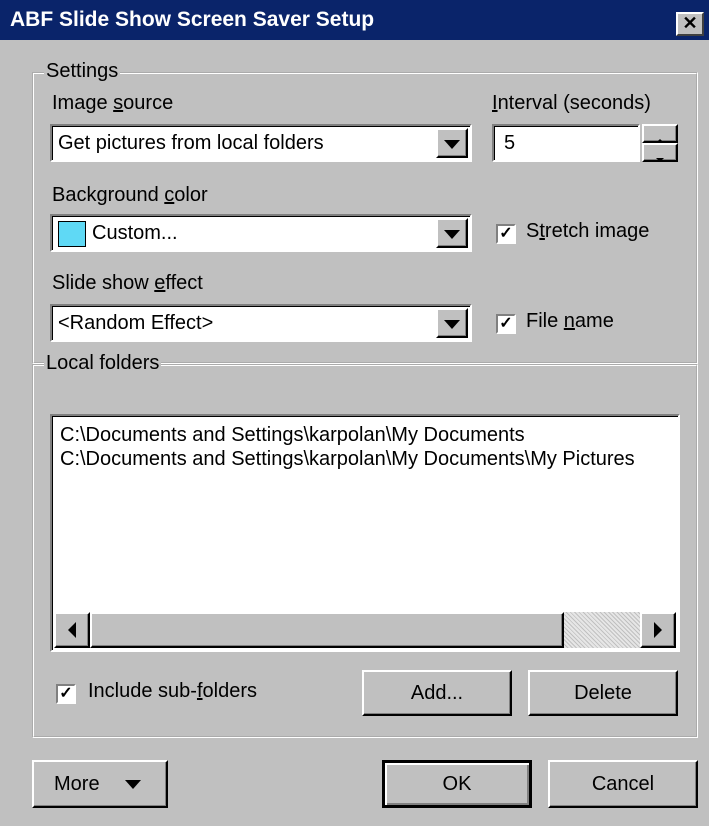 The height and width of the screenshot is (826, 709). Describe the element at coordinates (506, 234) in the screenshot. I see `stretch-image-checkbox: ✓` at that location.